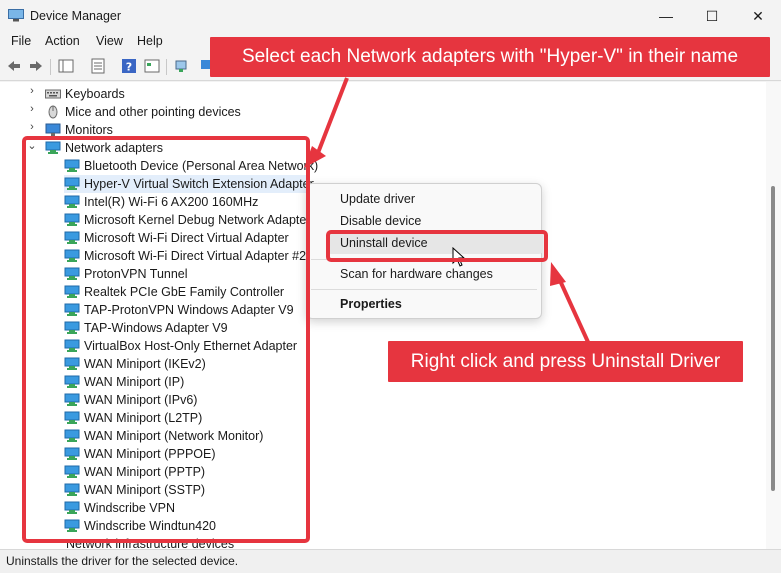  I want to click on vertical-scrollbar, so click(773, 315).